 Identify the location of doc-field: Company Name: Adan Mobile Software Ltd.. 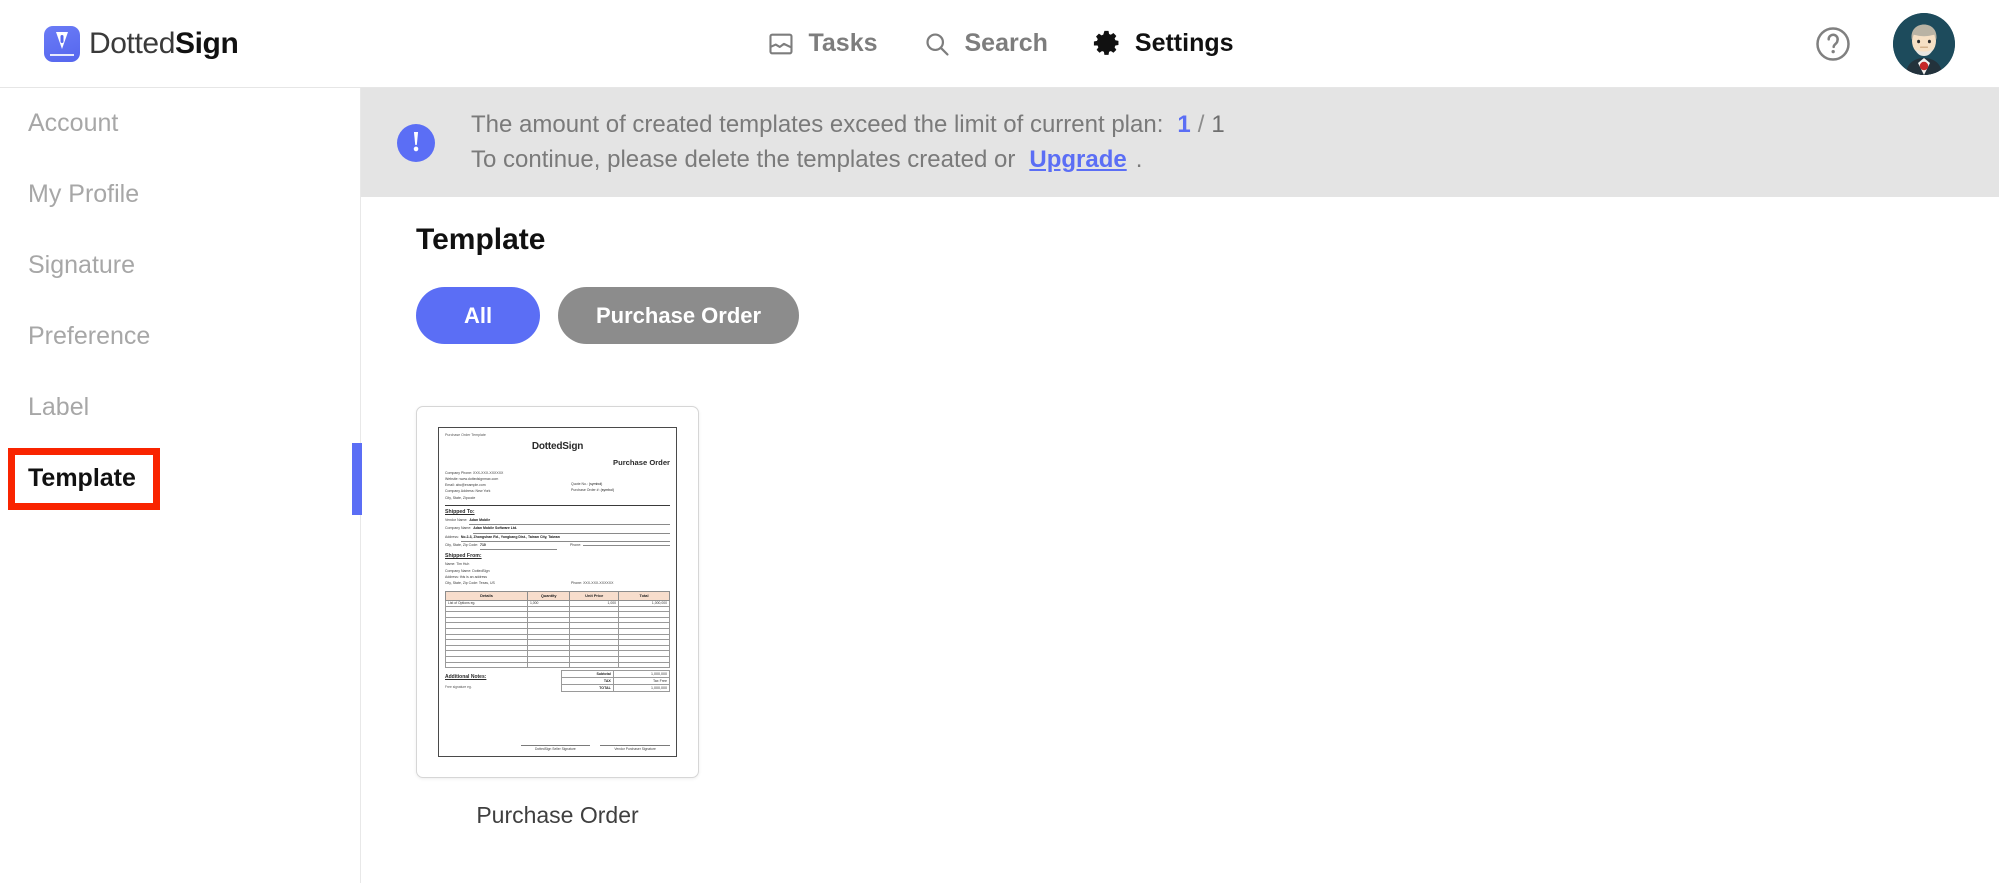
(557, 529).